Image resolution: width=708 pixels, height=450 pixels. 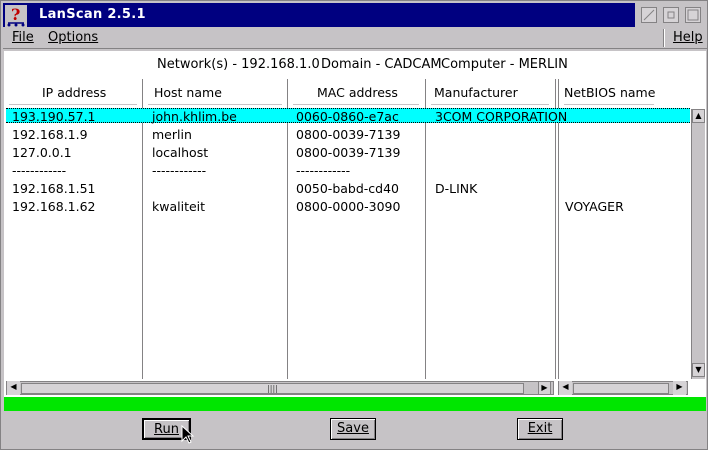 I want to click on header-host-name: Host name, so click(x=188, y=92).